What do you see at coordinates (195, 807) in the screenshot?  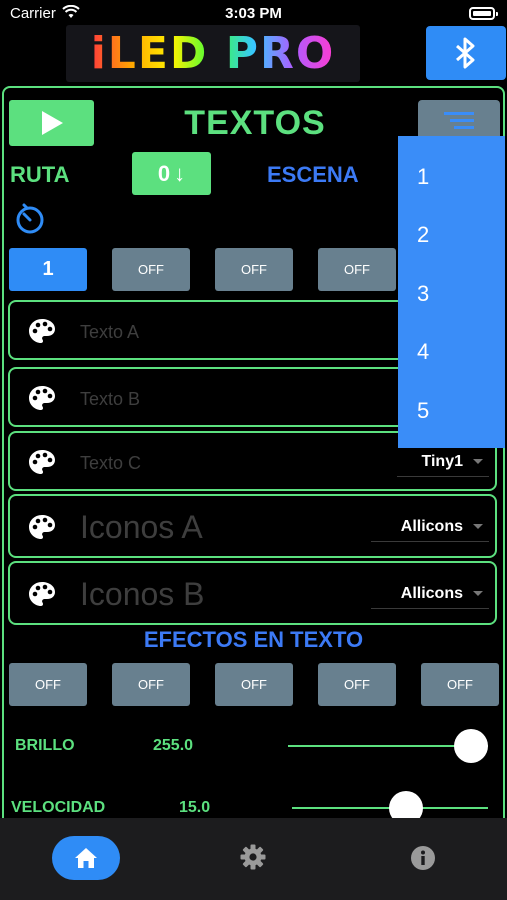 I see `speed-value: 15.0` at bounding box center [195, 807].